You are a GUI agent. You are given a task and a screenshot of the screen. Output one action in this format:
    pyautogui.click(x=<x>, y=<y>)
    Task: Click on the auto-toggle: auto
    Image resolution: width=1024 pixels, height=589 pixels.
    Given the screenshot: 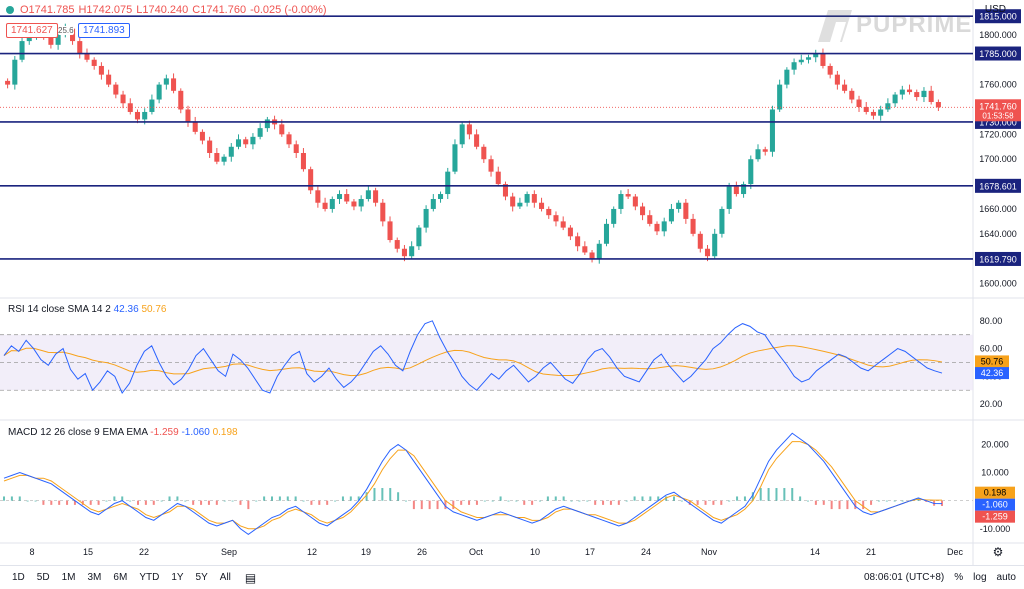 What is the action you would take?
    pyautogui.click(x=1006, y=577)
    